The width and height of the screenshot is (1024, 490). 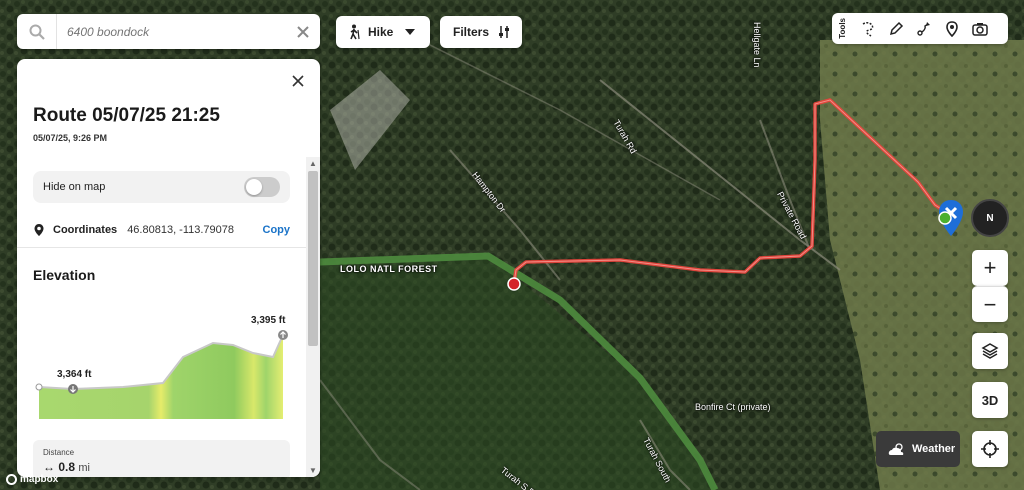 What do you see at coordinates (298, 81) in the screenshot?
I see `close-icon` at bounding box center [298, 81].